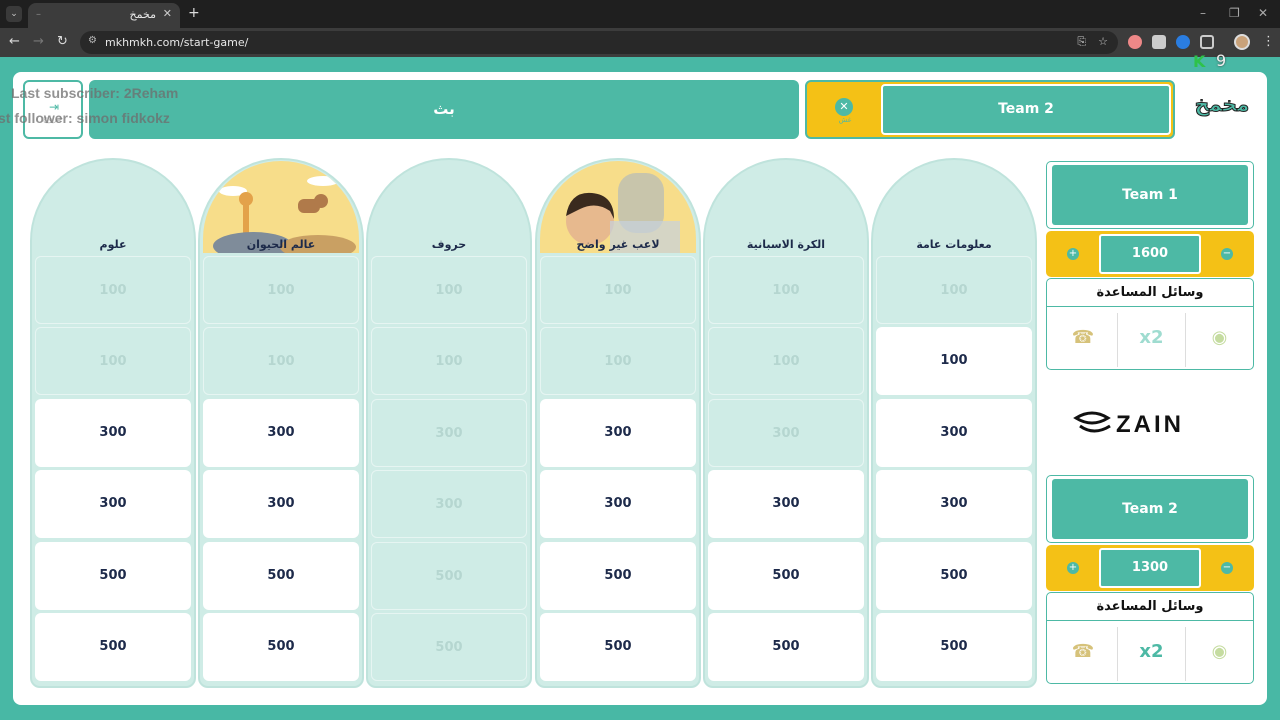 The height and width of the screenshot is (720, 1280). I want to click on category-title: الكرة الاسبانية, so click(786, 244).